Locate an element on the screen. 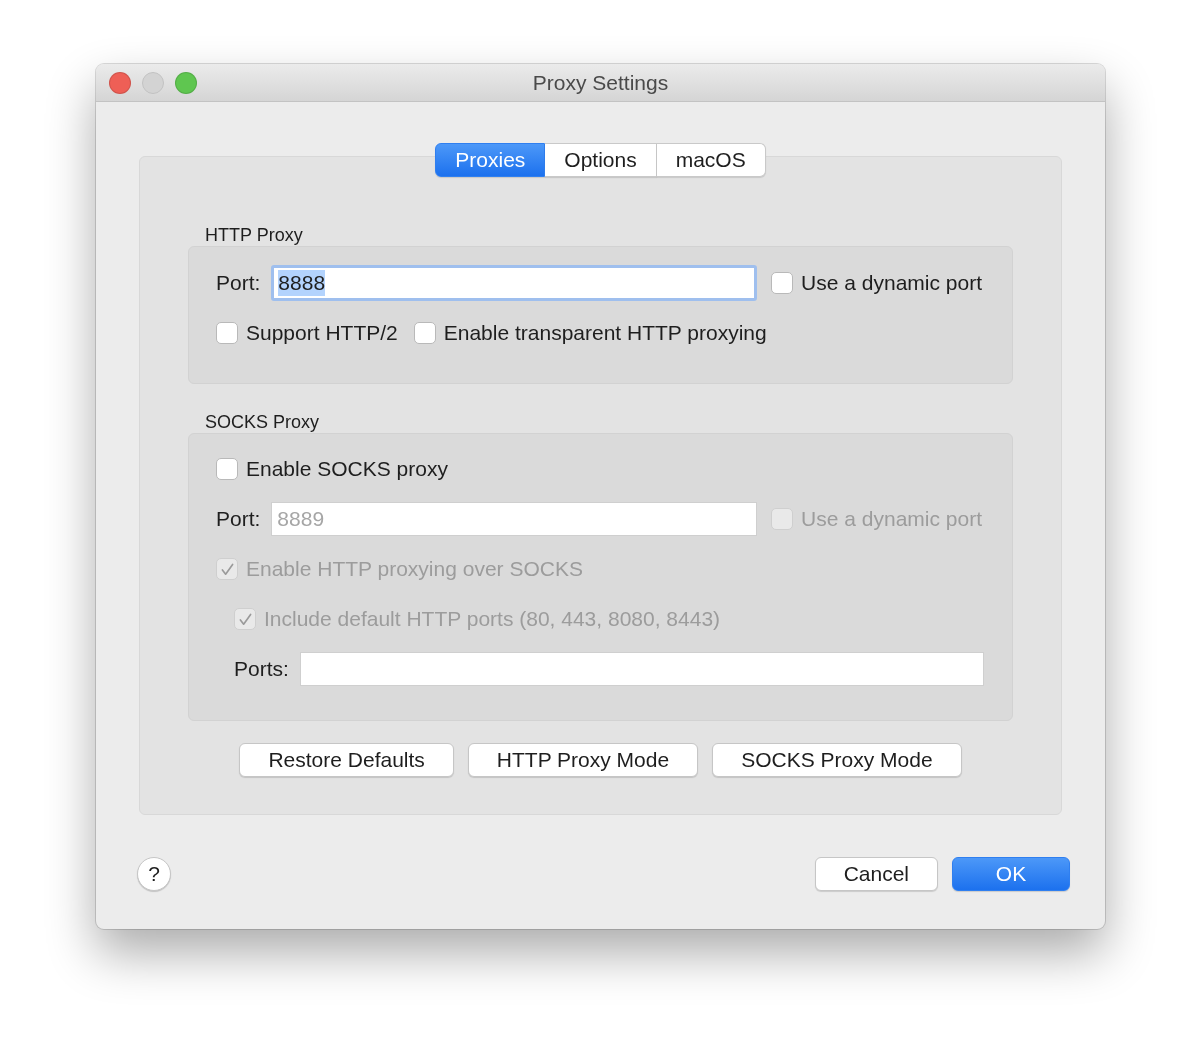 This screenshot has width=1200, height=1052. text-field: 8888 is located at coordinates (514, 283).